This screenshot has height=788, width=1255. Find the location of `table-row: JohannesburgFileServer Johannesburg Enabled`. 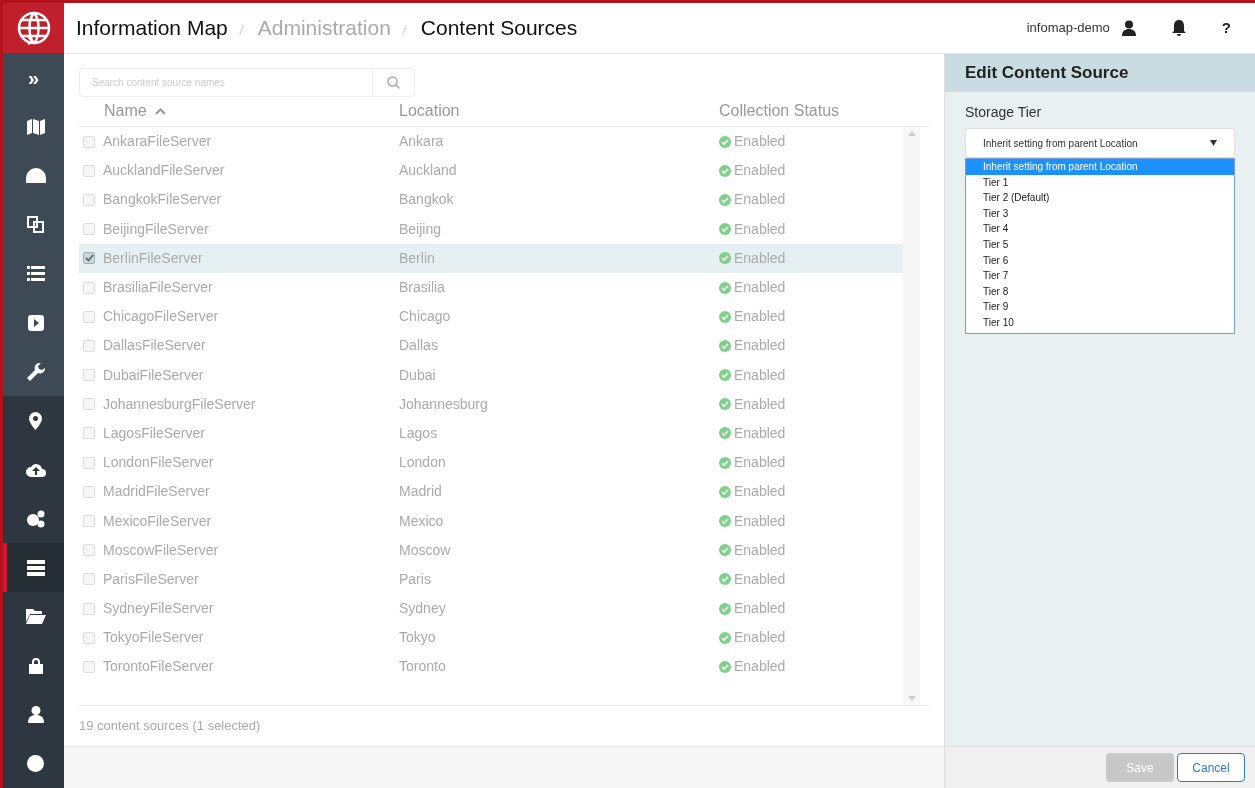

table-row: JohannesburgFileServer Johannesburg Enabled is located at coordinates (491, 404).